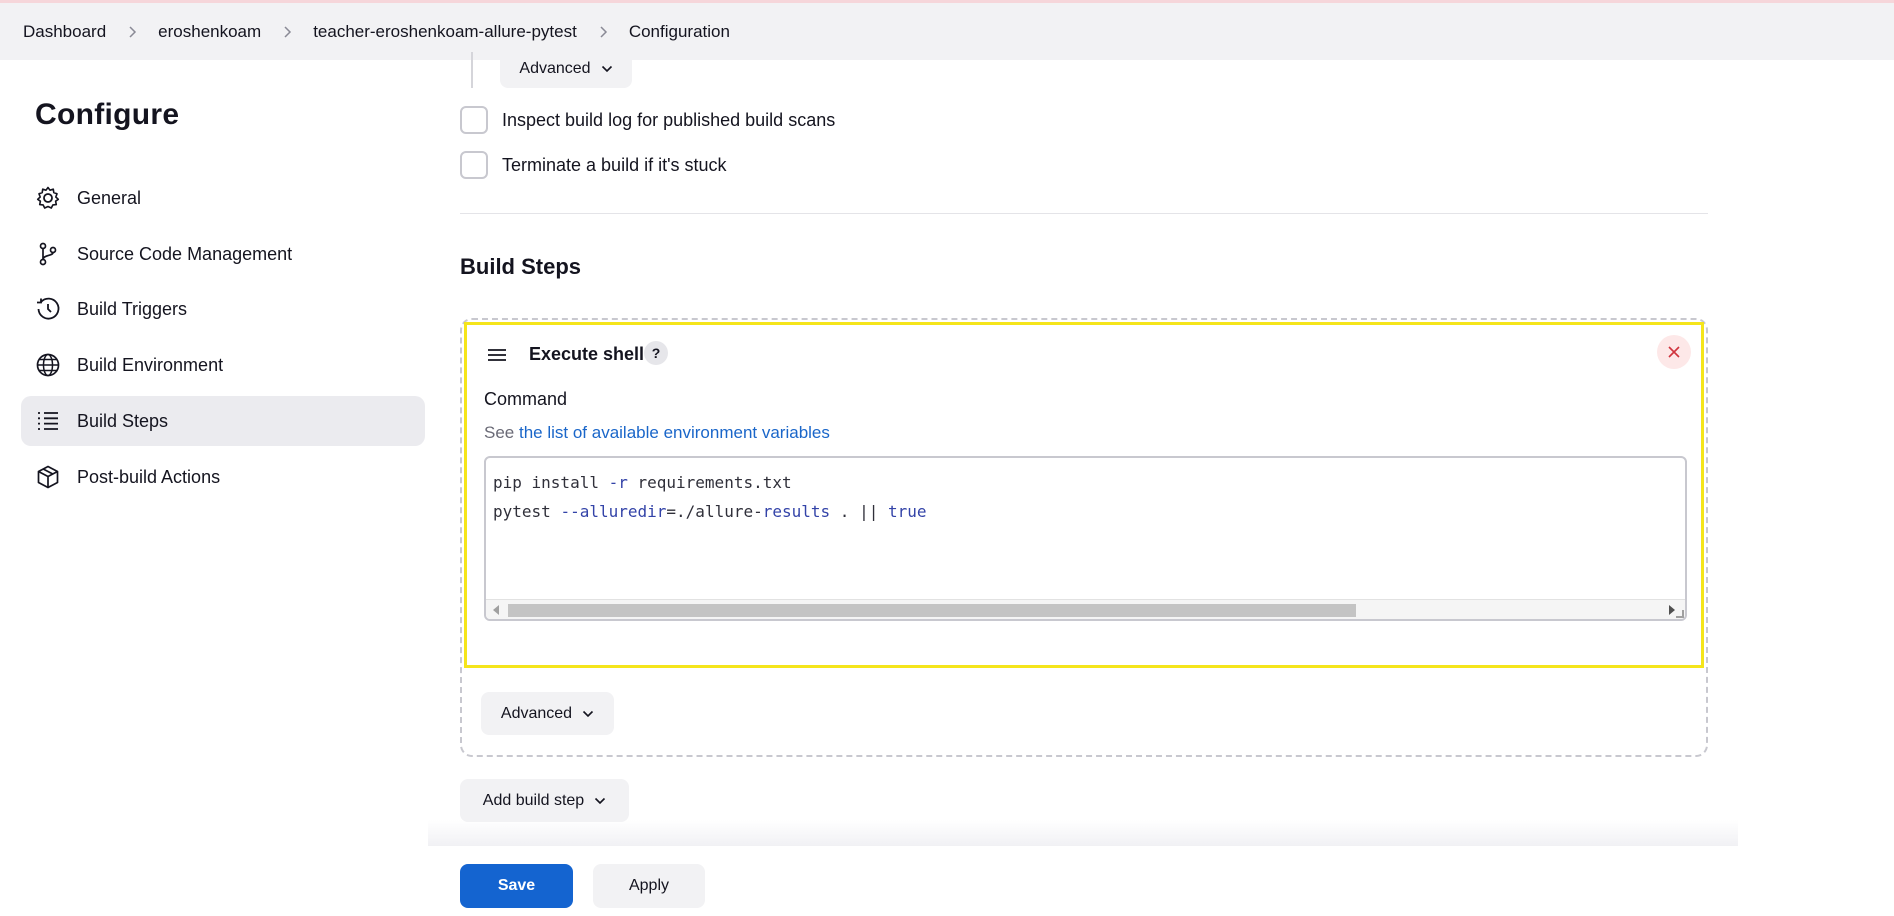 The height and width of the screenshot is (916, 1894). What do you see at coordinates (48, 365) in the screenshot?
I see `globe-icon` at bounding box center [48, 365].